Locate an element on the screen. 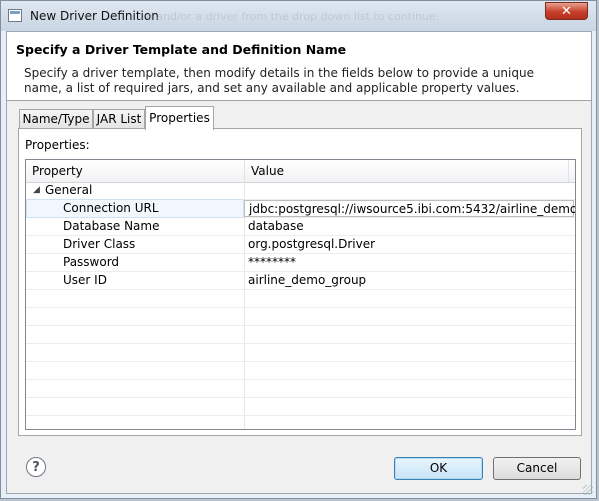  property-name: Driver Class is located at coordinates (135, 244).